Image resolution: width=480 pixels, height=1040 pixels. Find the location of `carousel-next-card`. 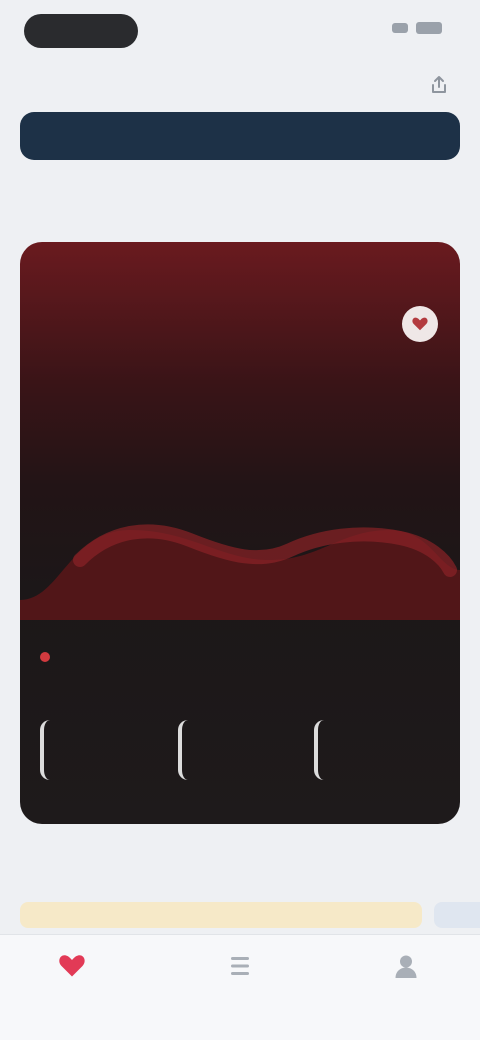

carousel-next-card is located at coordinates (457, 915).